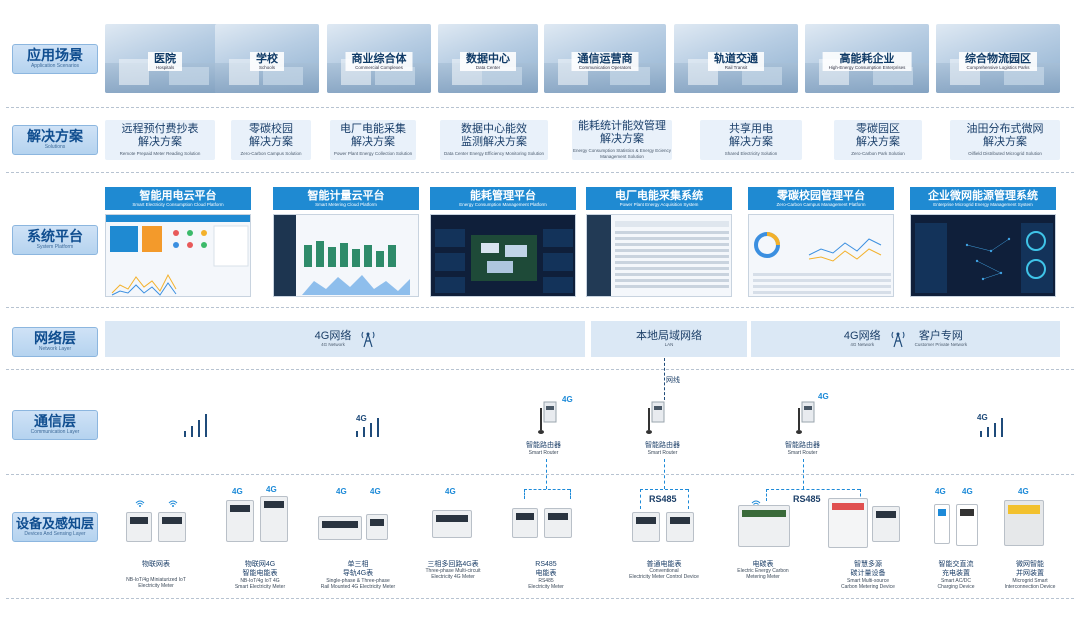 The image size is (1080, 624). I want to click on scenario-rail: 轨道交通 Rail Transit, so click(736, 58).